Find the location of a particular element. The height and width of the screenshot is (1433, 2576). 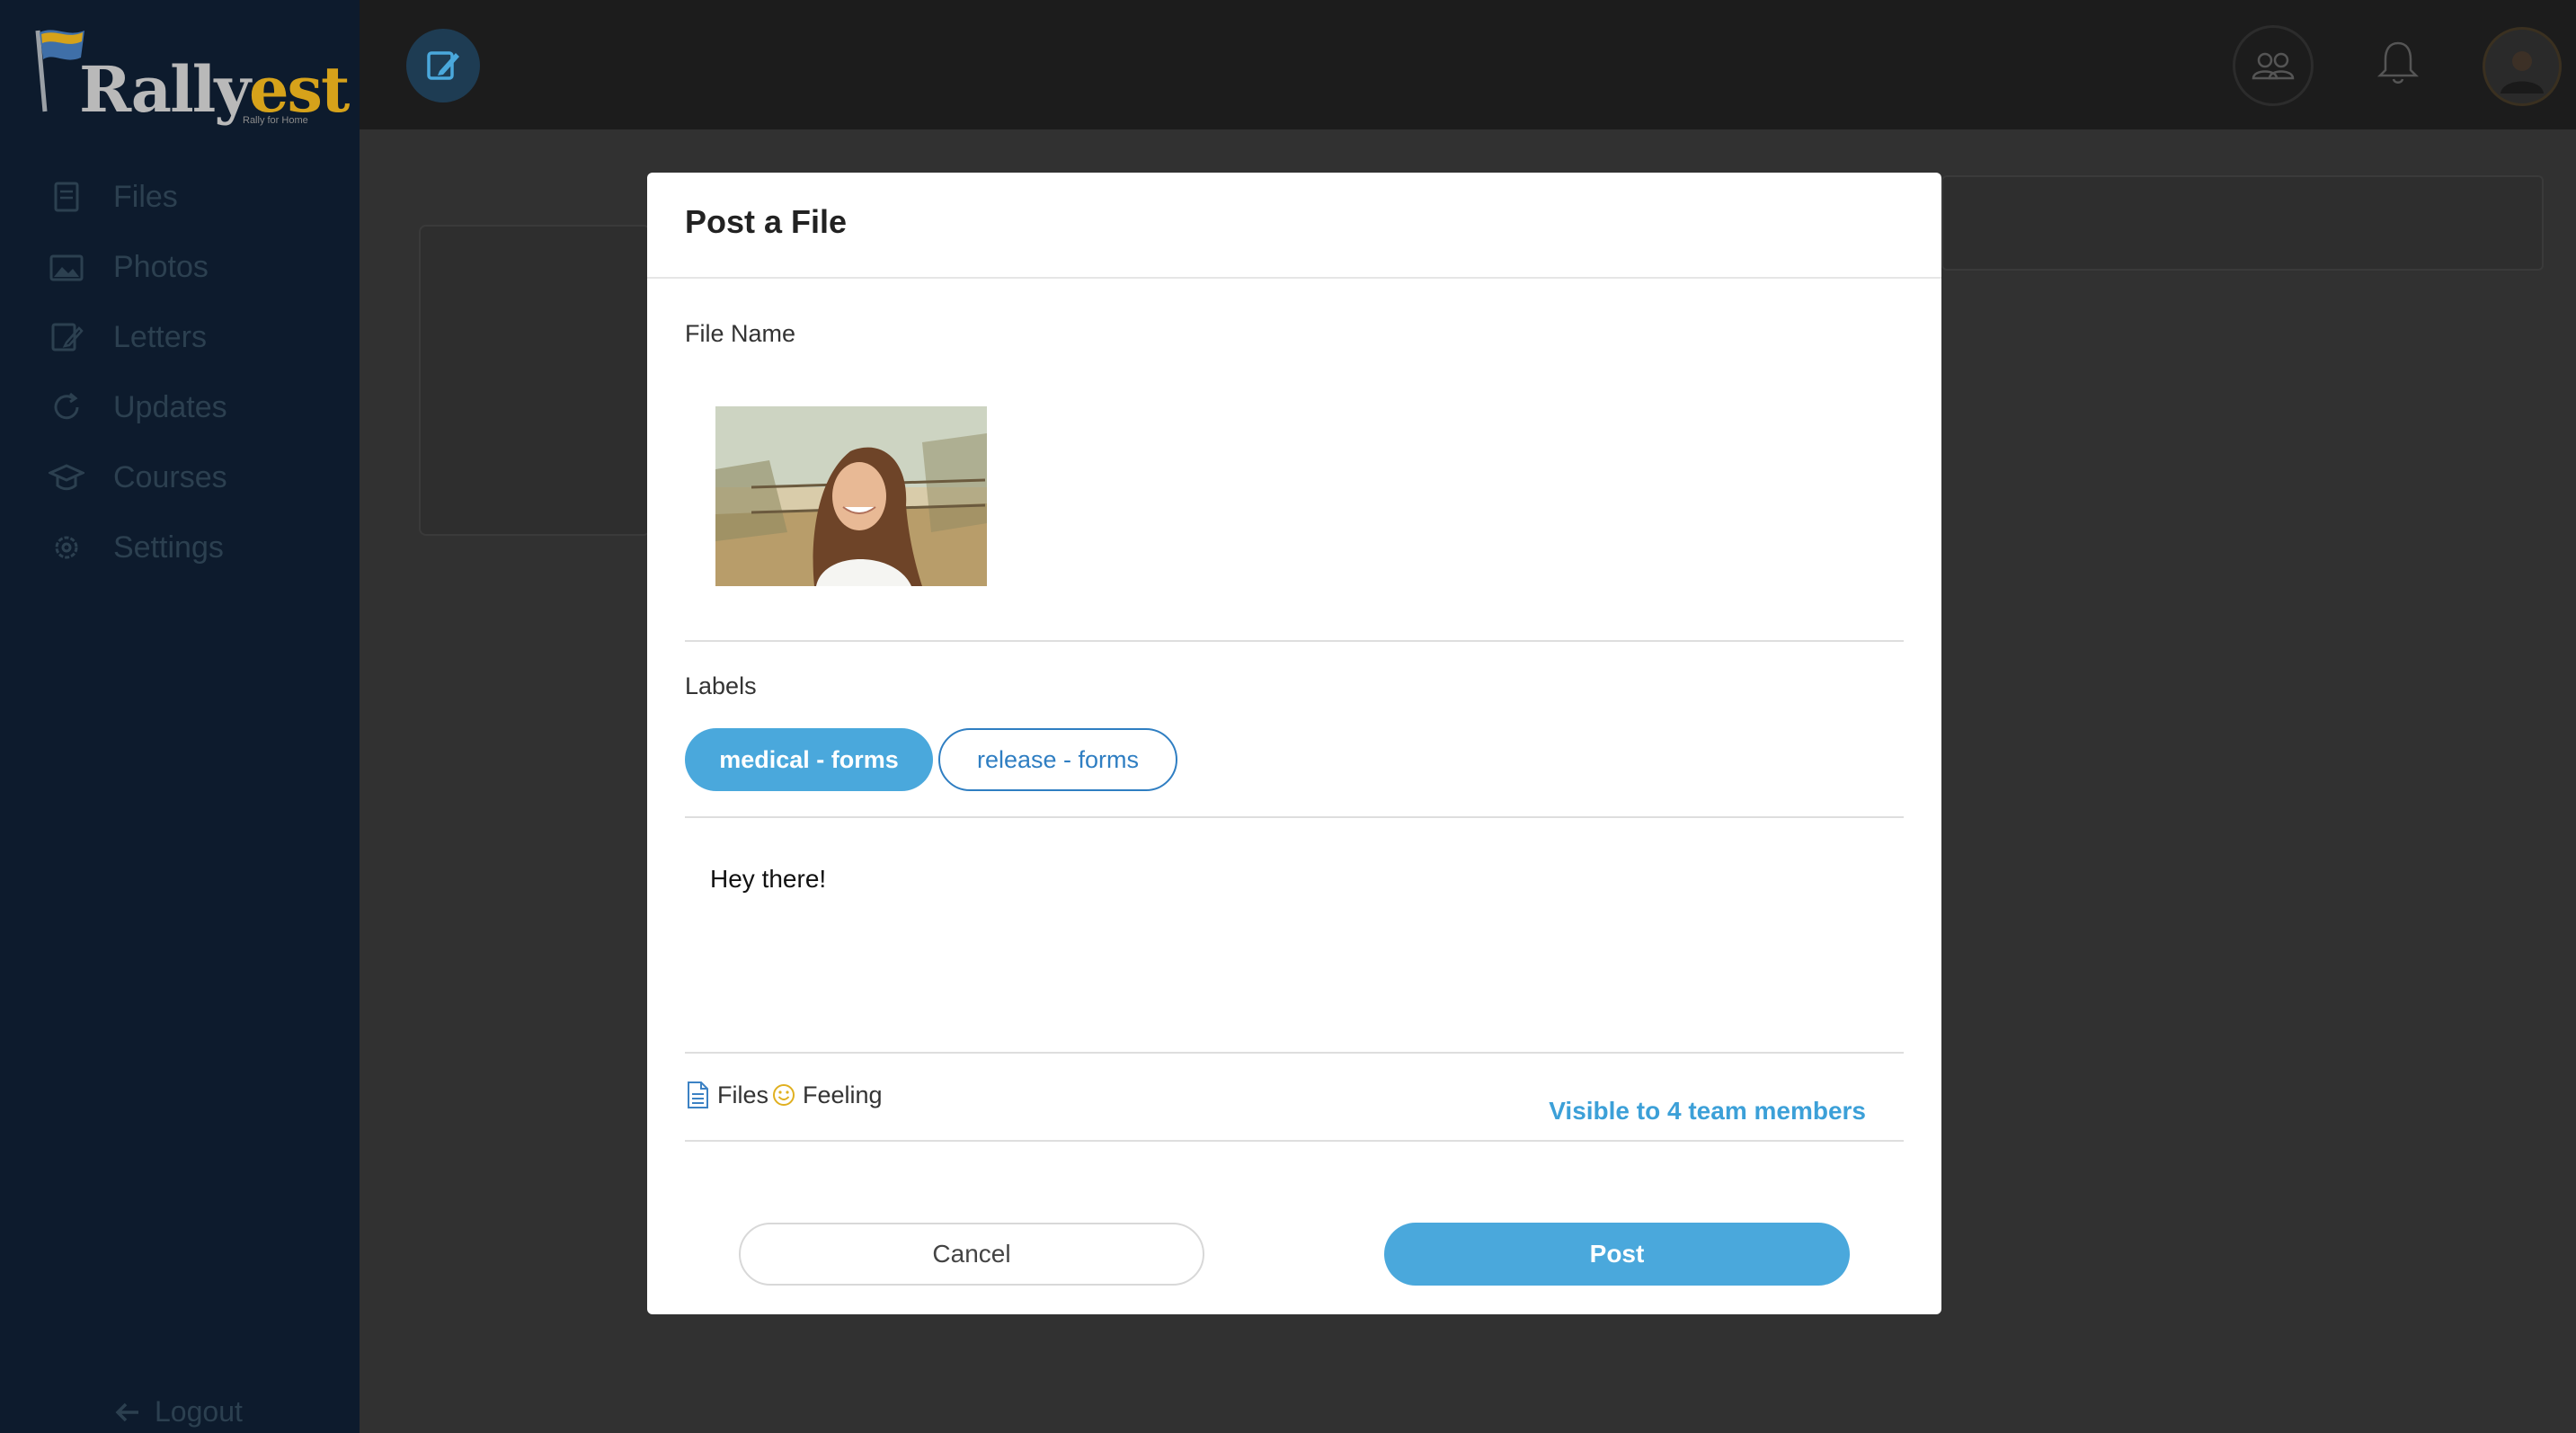

file-name-label: File Name is located at coordinates (740, 333).